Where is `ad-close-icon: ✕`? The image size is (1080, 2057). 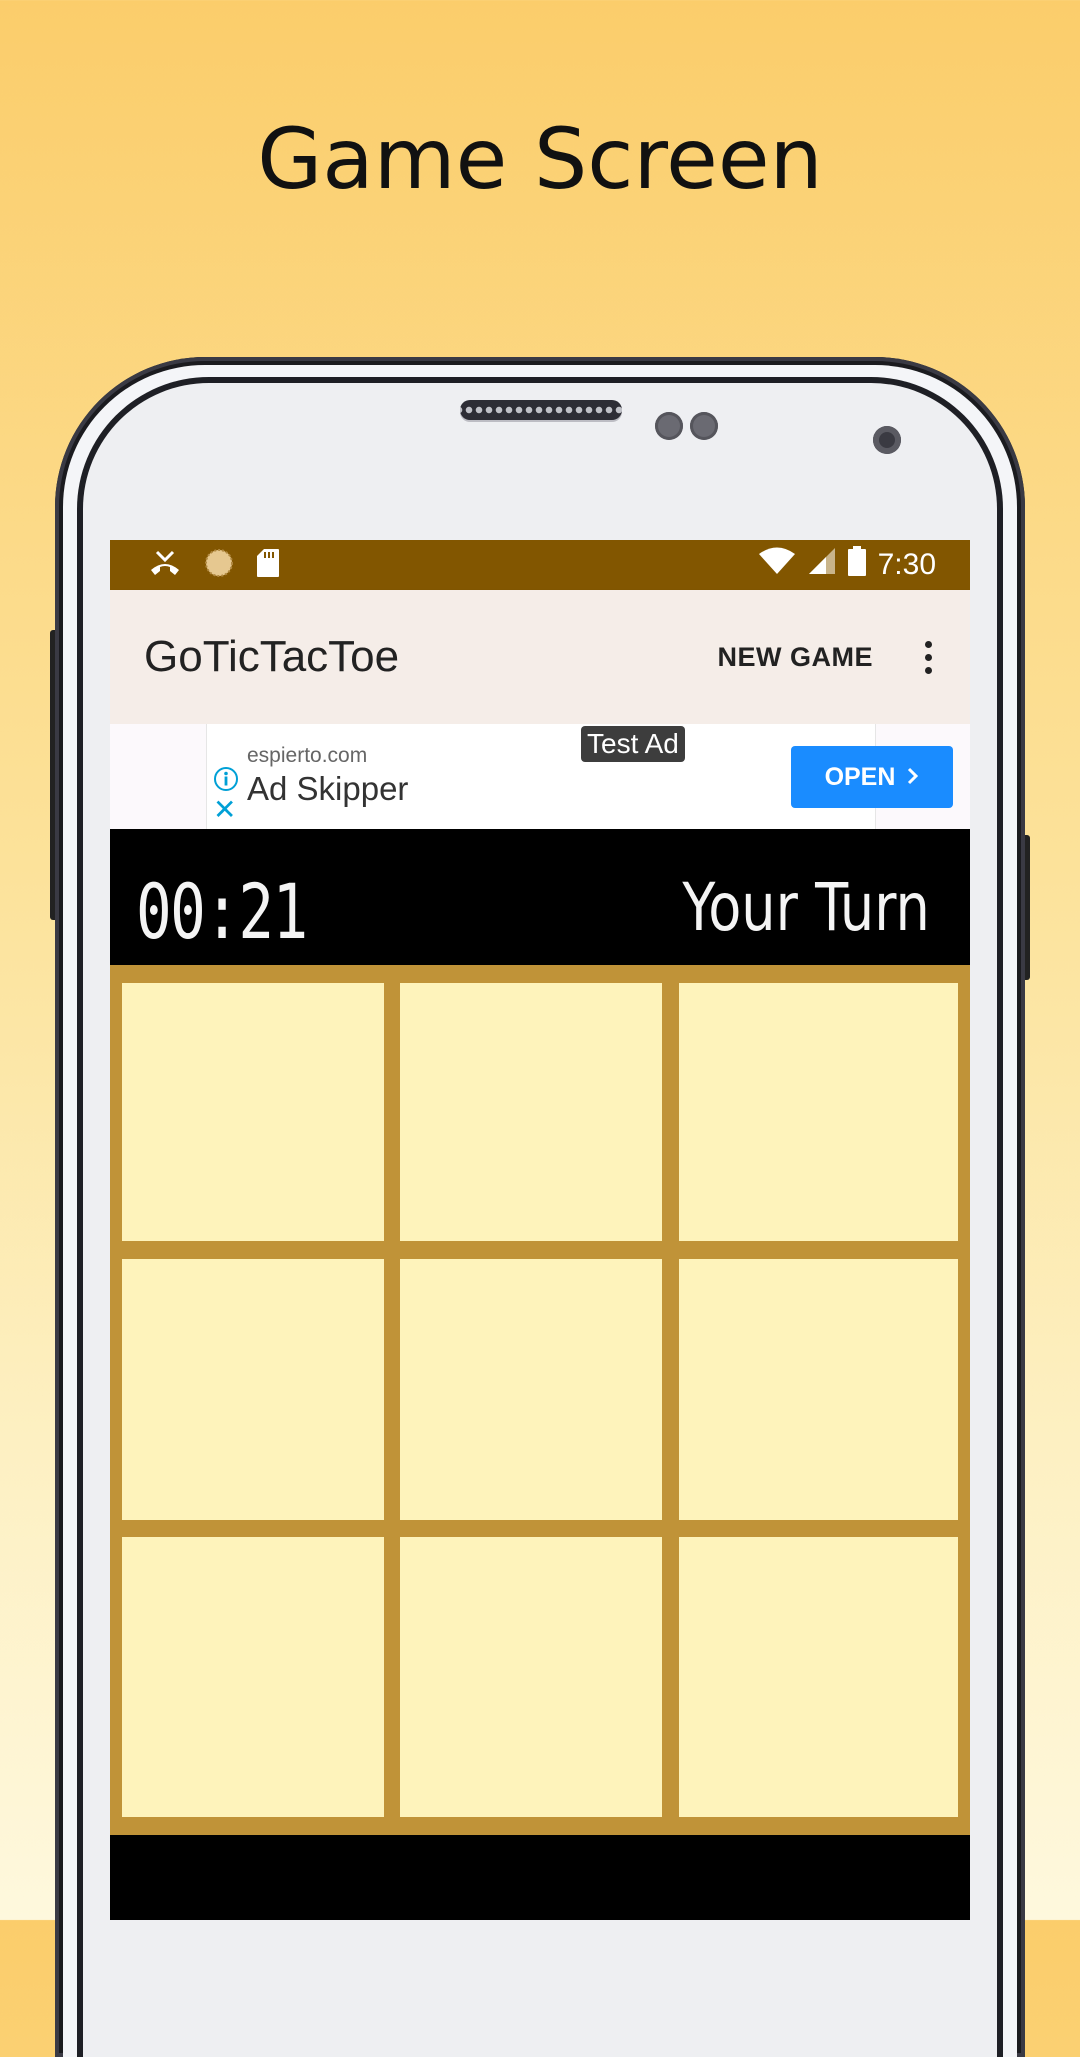 ad-close-icon: ✕ is located at coordinates (224, 810).